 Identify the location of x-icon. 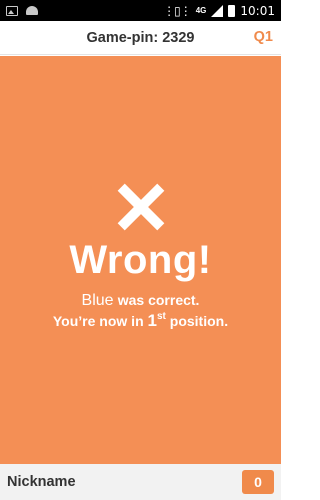
(141, 207).